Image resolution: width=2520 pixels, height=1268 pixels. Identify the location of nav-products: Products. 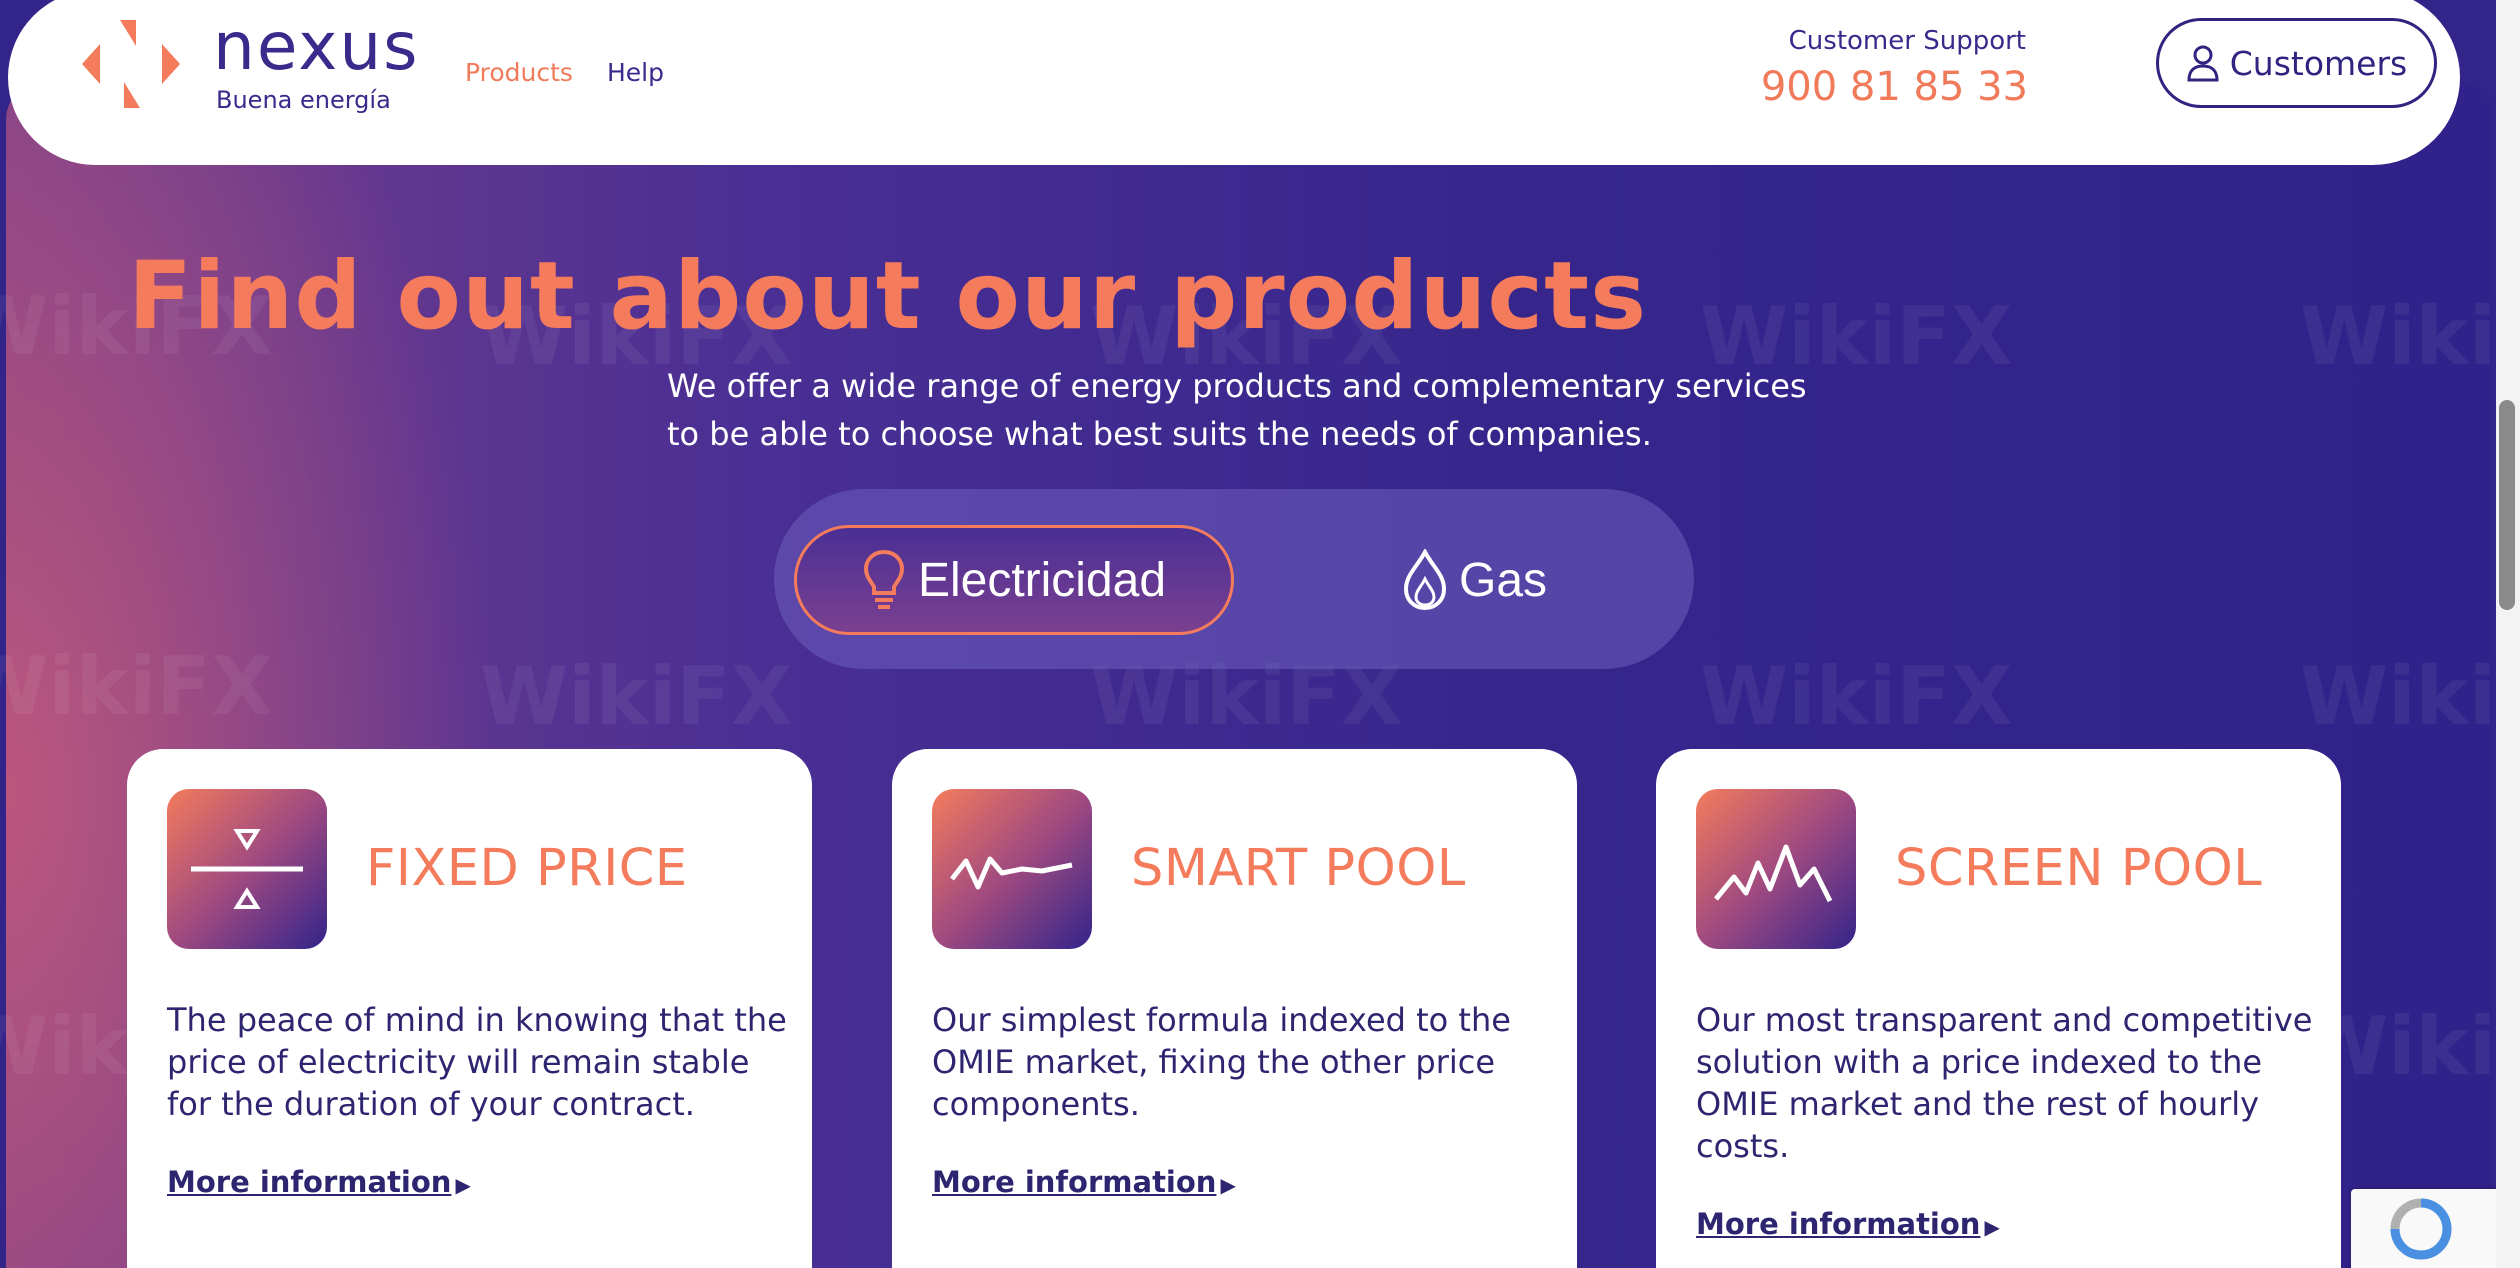
(519, 72).